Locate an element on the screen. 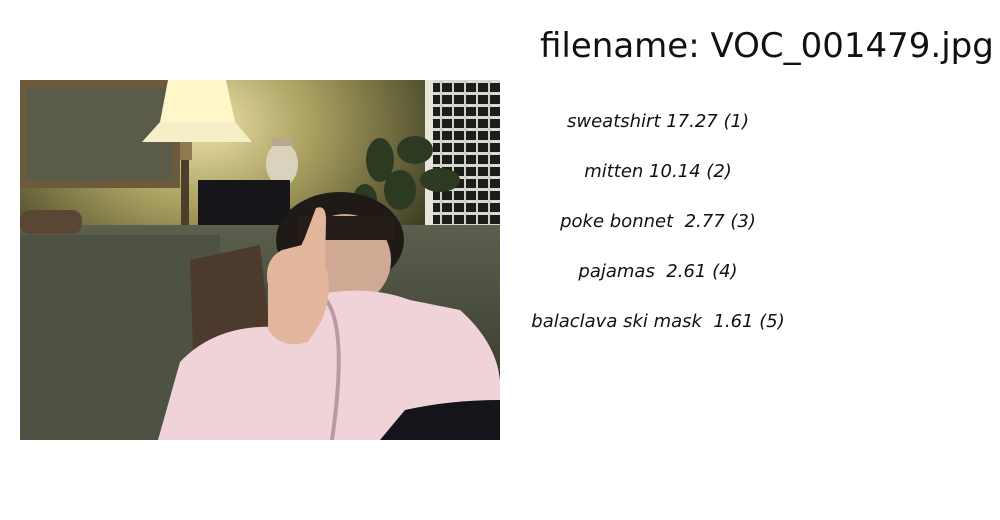  prediction-4: pajamas 2.61 (4) is located at coordinates (658, 271).